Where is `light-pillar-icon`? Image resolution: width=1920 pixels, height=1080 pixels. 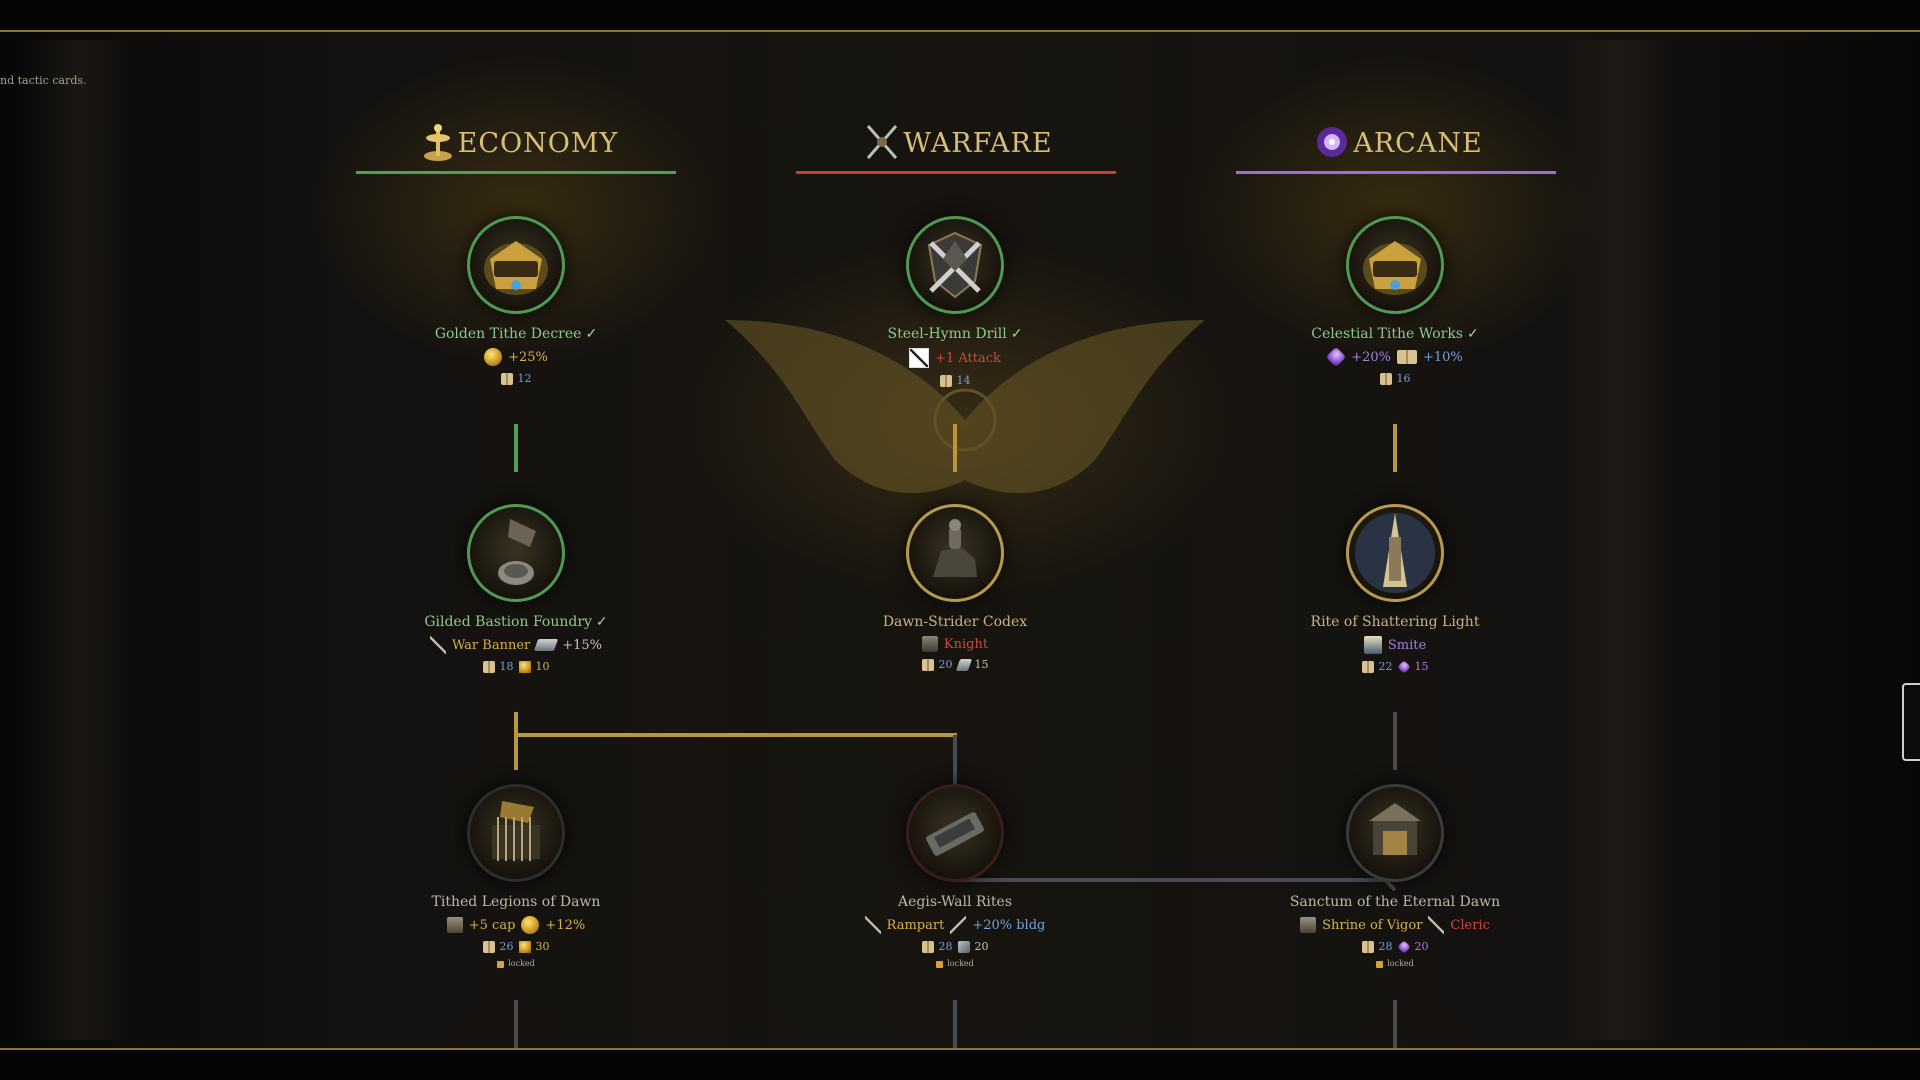
light-pillar-icon is located at coordinates (1395, 553).